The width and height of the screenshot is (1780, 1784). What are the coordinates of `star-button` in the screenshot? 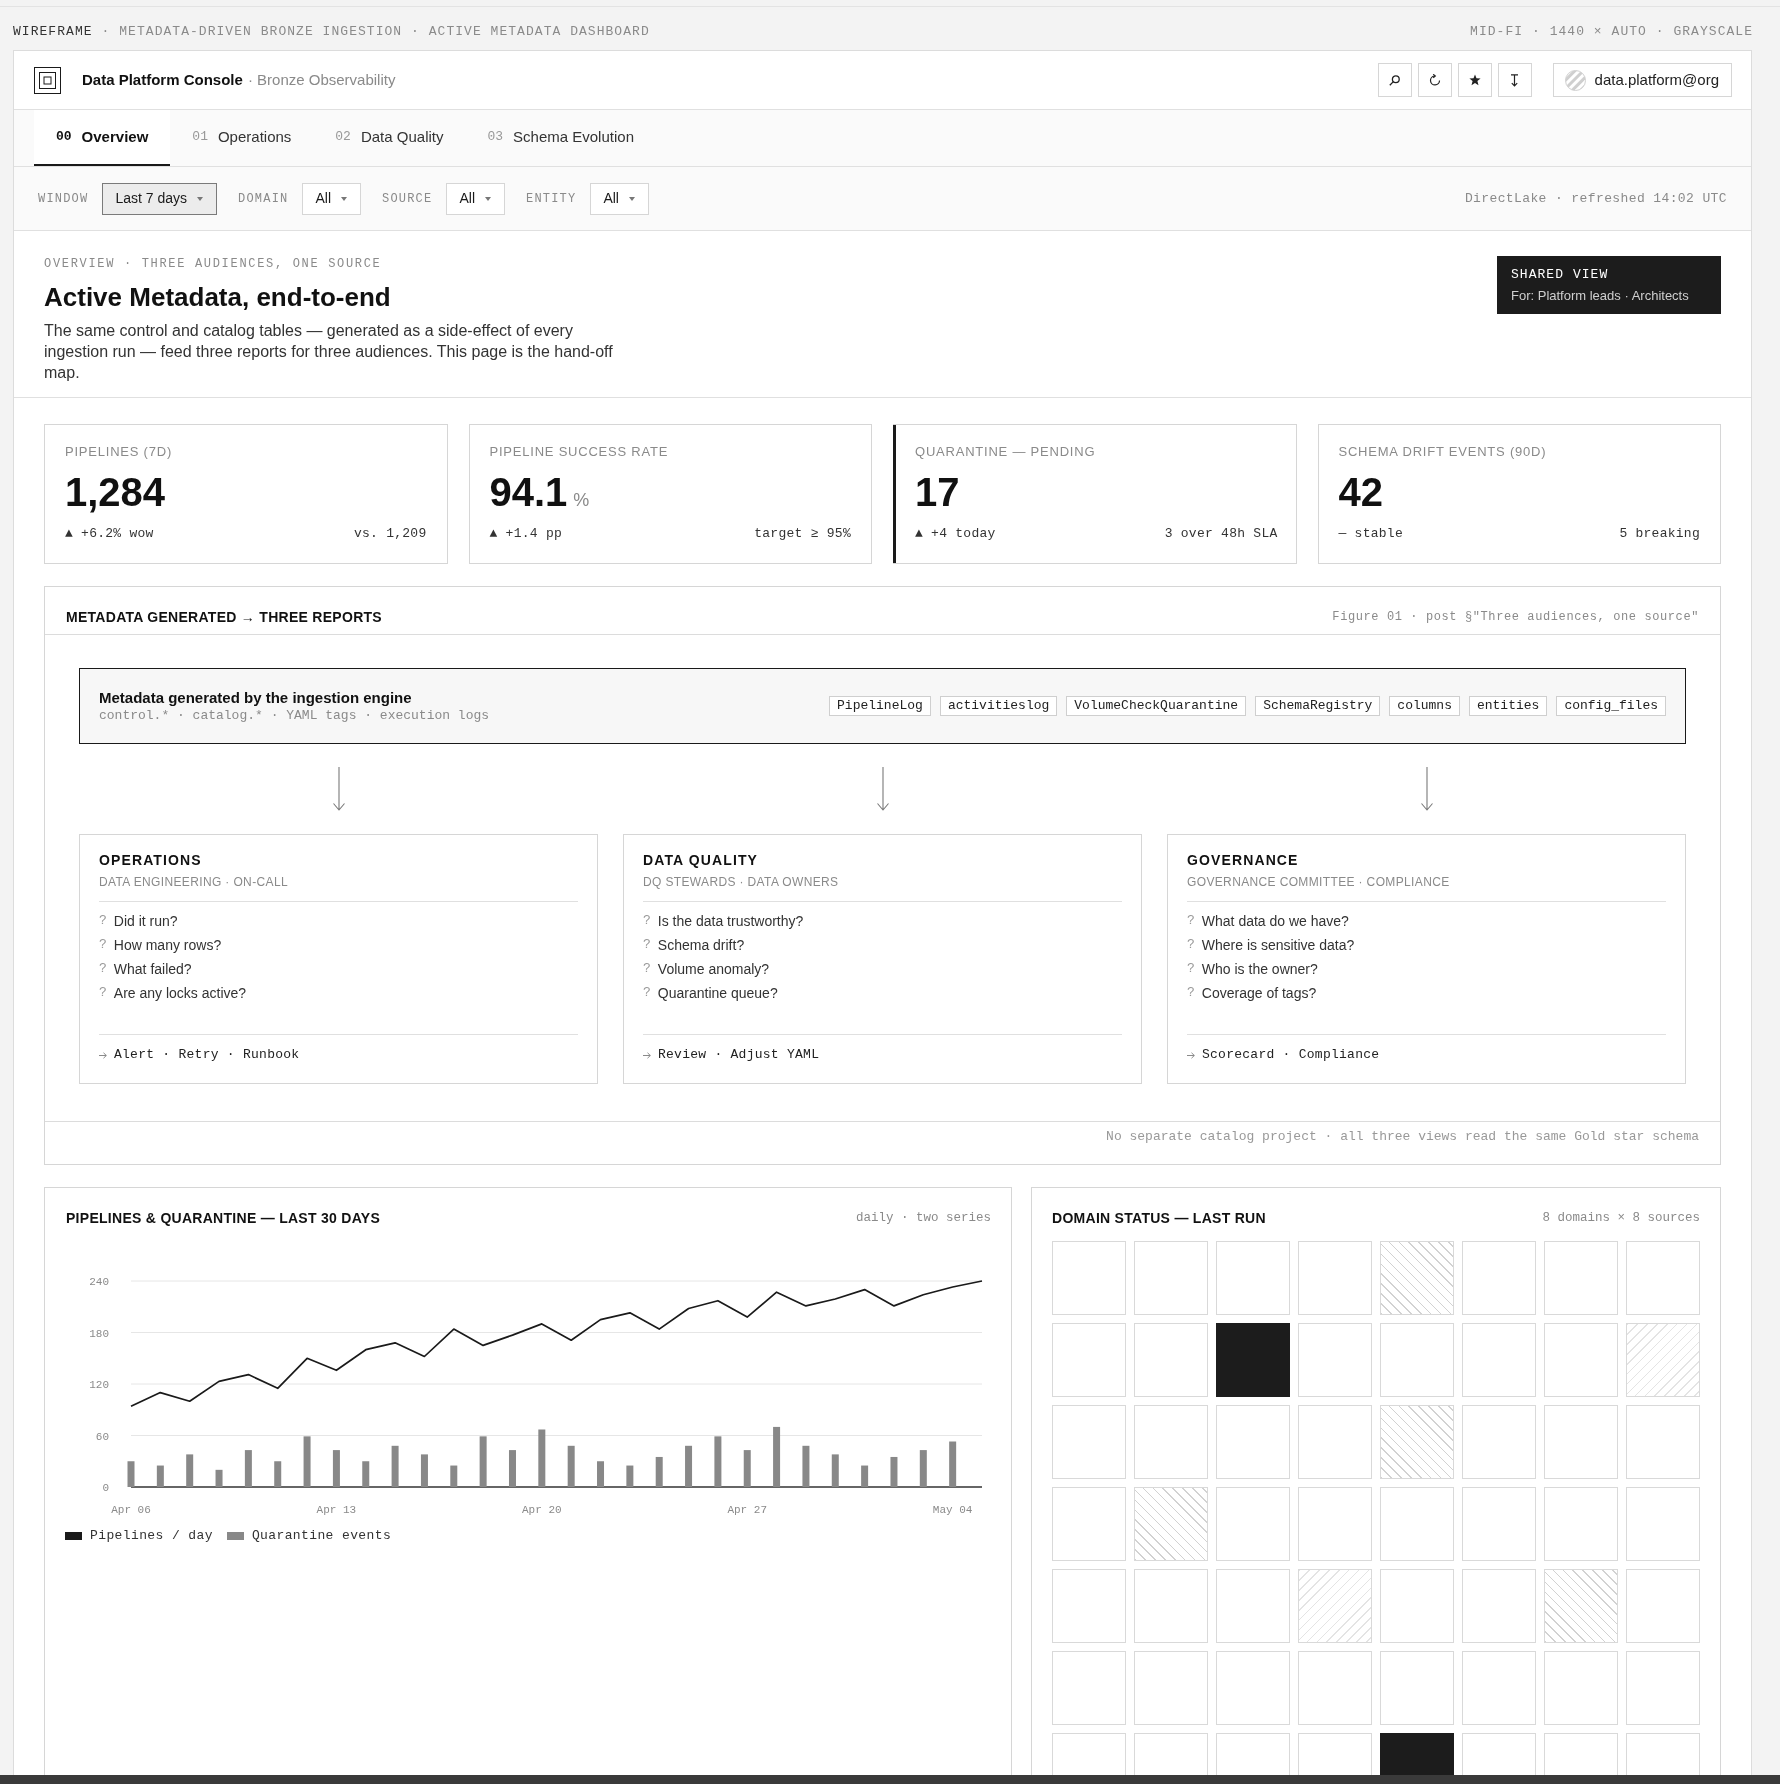 It's located at (1474, 80).